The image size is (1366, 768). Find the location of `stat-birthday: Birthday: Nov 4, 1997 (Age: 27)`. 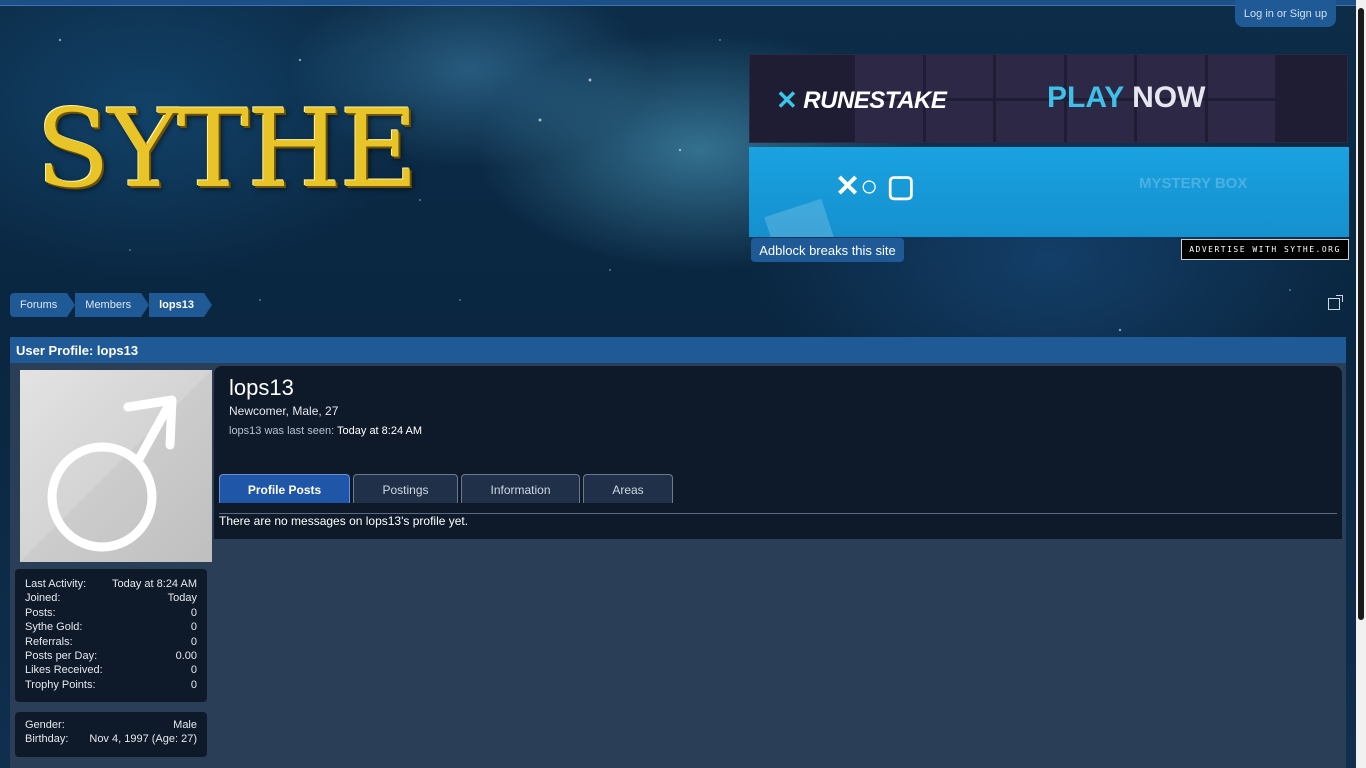

stat-birthday: Birthday: Nov 4, 1997 (Age: 27) is located at coordinates (111, 740).